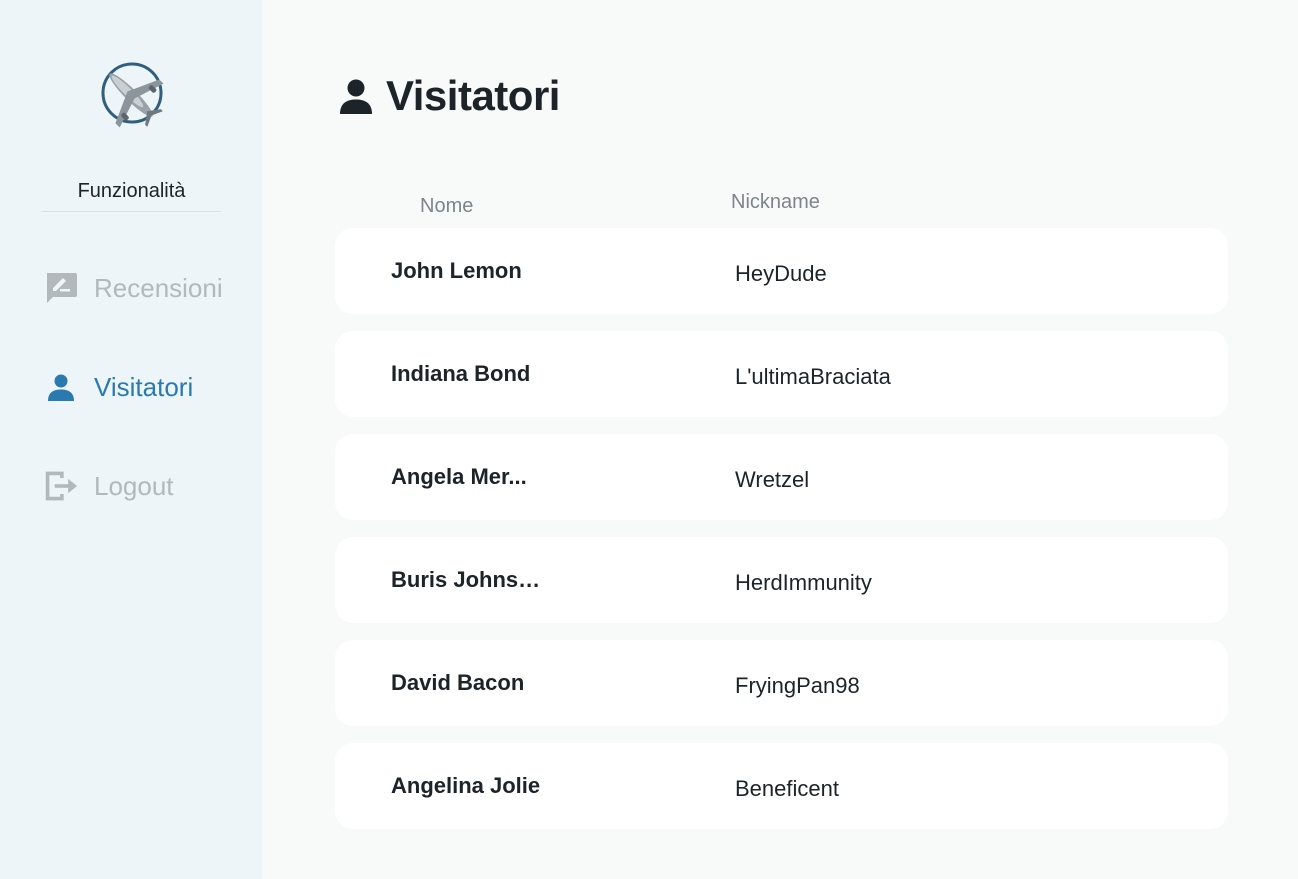 The width and height of the screenshot is (1298, 879). I want to click on column-header-nome: Nome, so click(447, 206).